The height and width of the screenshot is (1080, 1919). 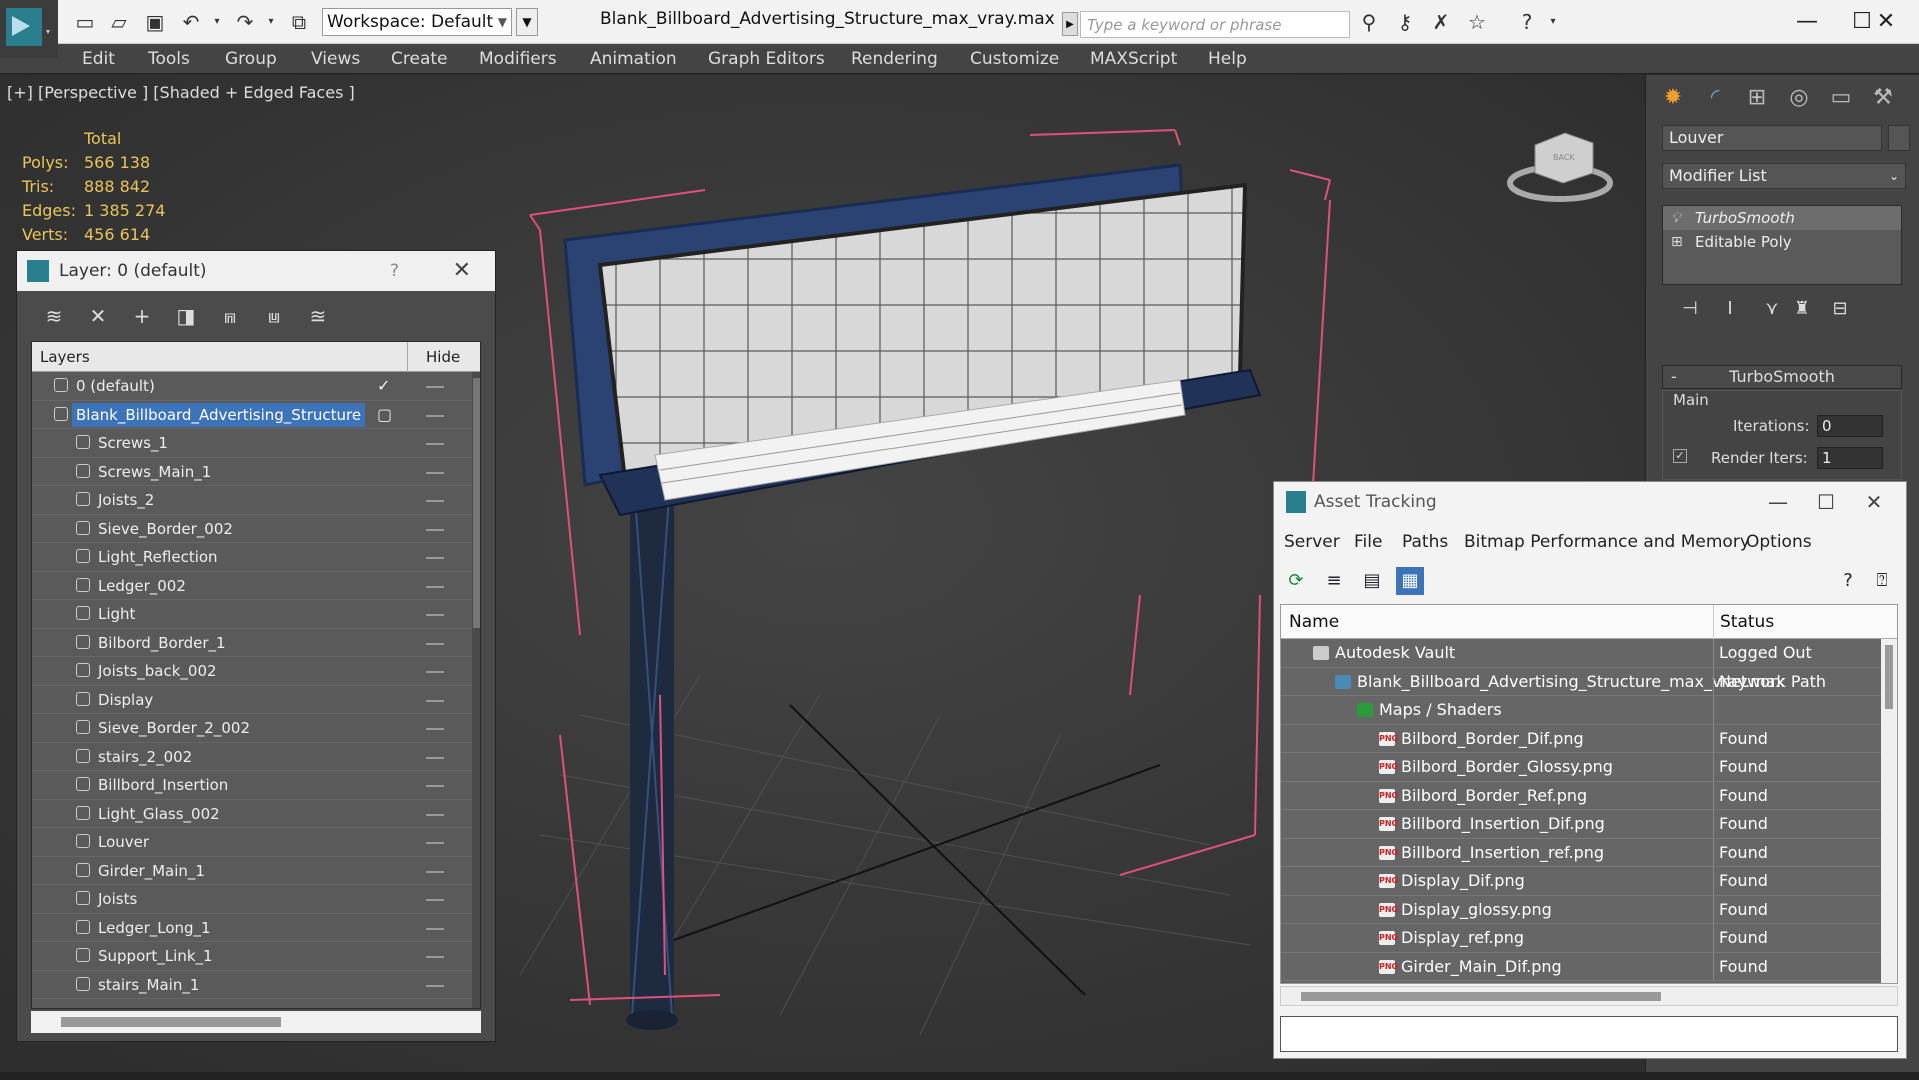 What do you see at coordinates (162, 643) in the screenshot?
I see `layer-name: Bilbord_Border_1` at bounding box center [162, 643].